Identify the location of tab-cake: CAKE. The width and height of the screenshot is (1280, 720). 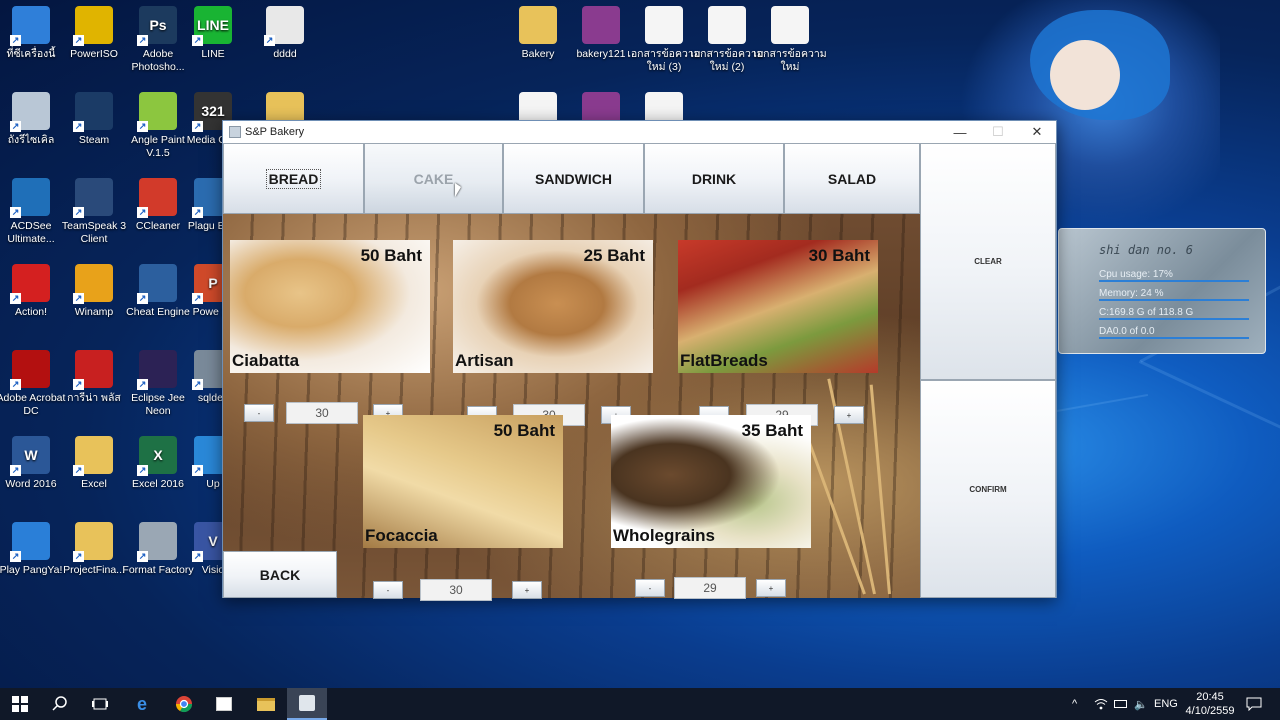
(433, 178).